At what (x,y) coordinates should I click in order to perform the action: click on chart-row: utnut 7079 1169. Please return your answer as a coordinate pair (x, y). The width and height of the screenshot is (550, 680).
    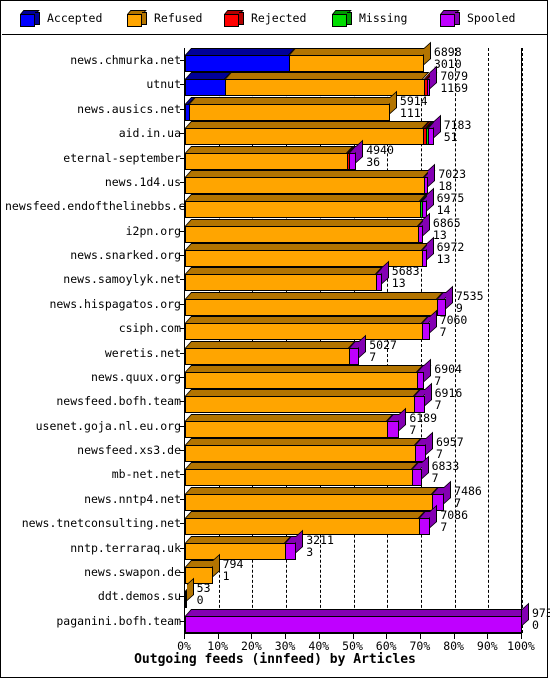
    Looking at the image, I should click on (348, 80).